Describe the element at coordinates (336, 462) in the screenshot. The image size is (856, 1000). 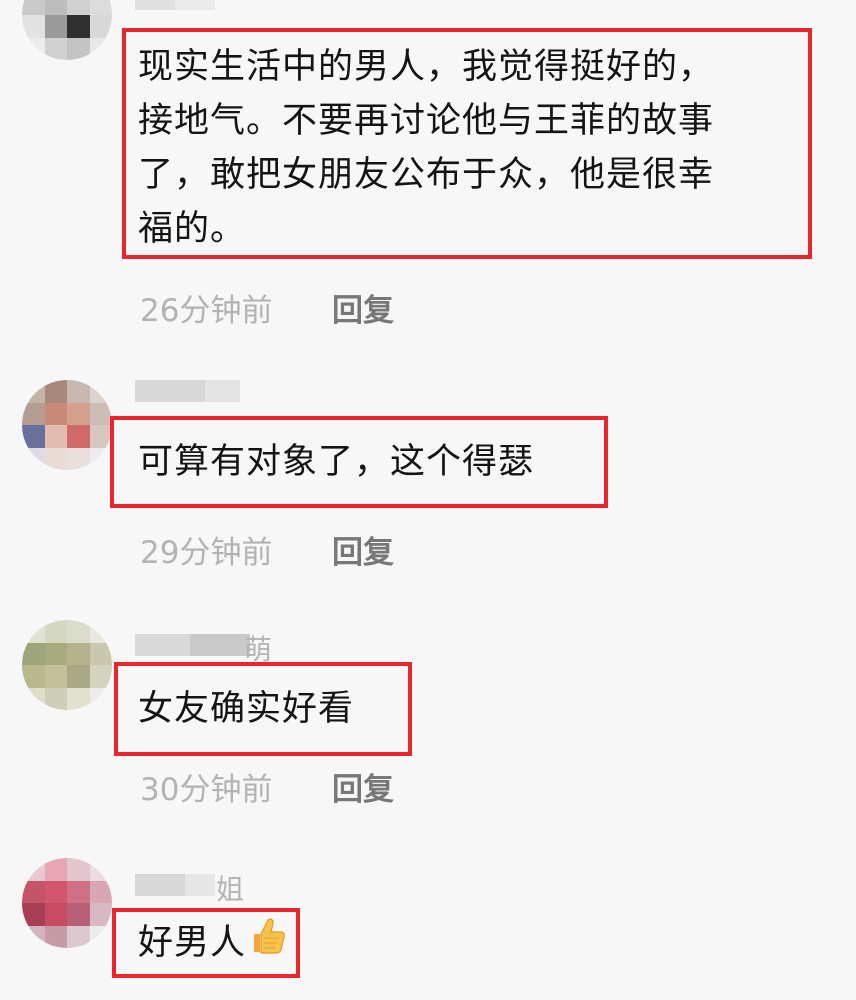
I see `comment-text: 可算有对象了，这个得瑟` at that location.